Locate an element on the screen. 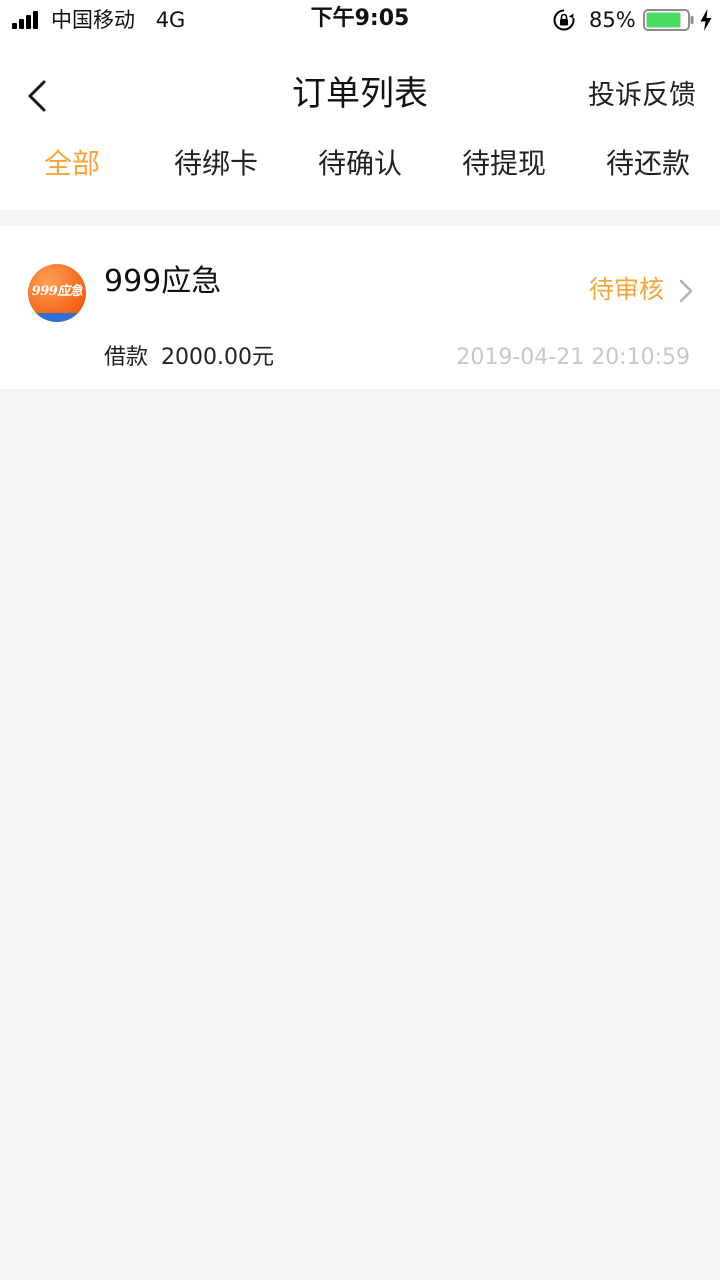 The image size is (720, 1280). charging-bolt-icon is located at coordinates (706, 20).